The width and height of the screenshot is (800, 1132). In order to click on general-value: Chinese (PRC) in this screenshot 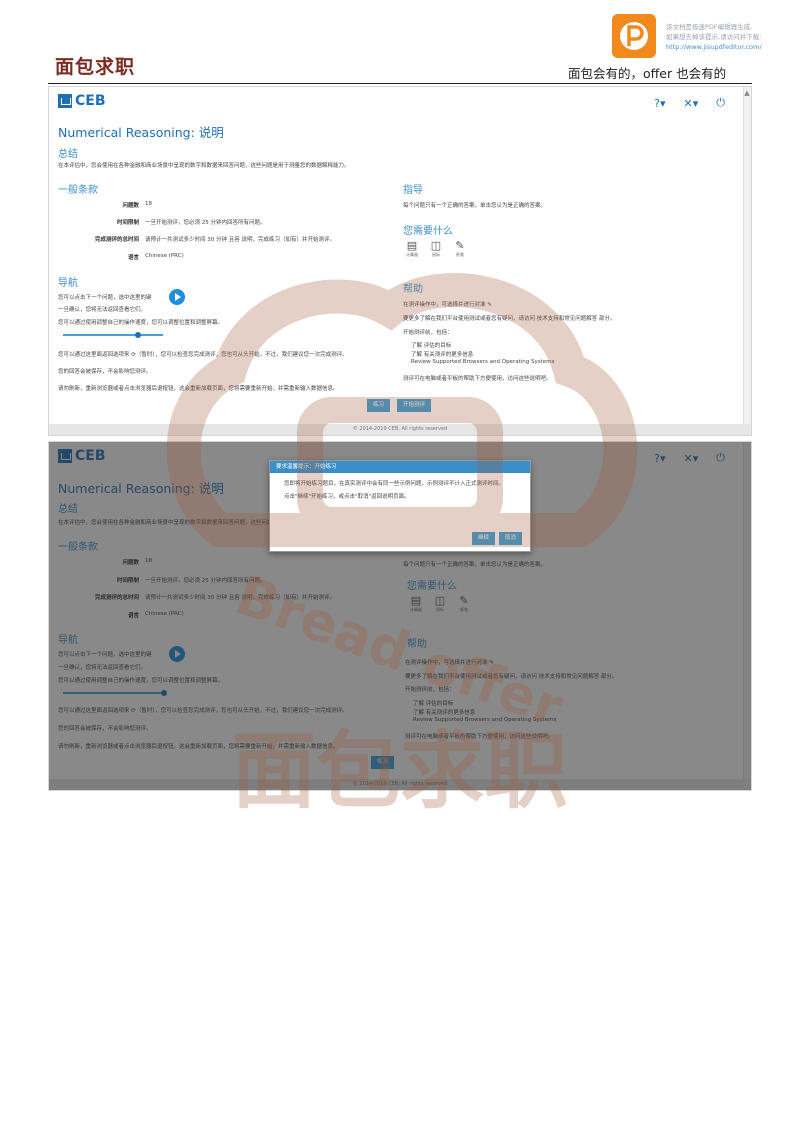, I will do `click(164, 256)`.